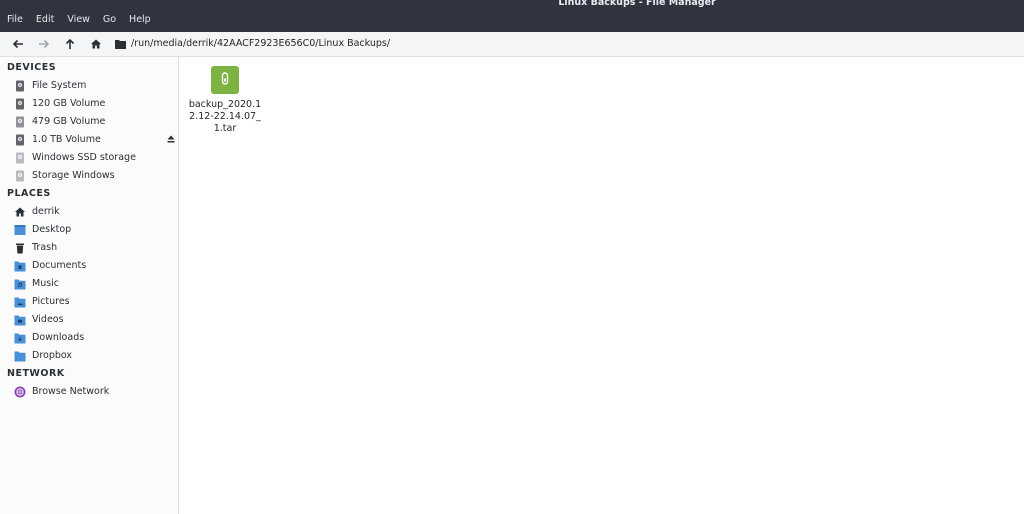 Image resolution: width=1024 pixels, height=514 pixels. Describe the element at coordinates (20, 284) in the screenshot. I see `folder-music-icon` at that location.